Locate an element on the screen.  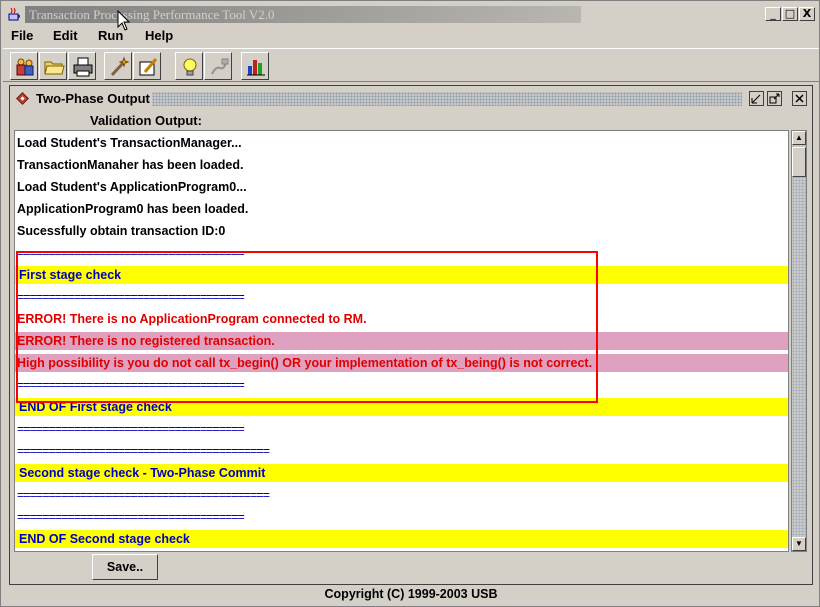
java-cup-icon is located at coordinates (14, 14).